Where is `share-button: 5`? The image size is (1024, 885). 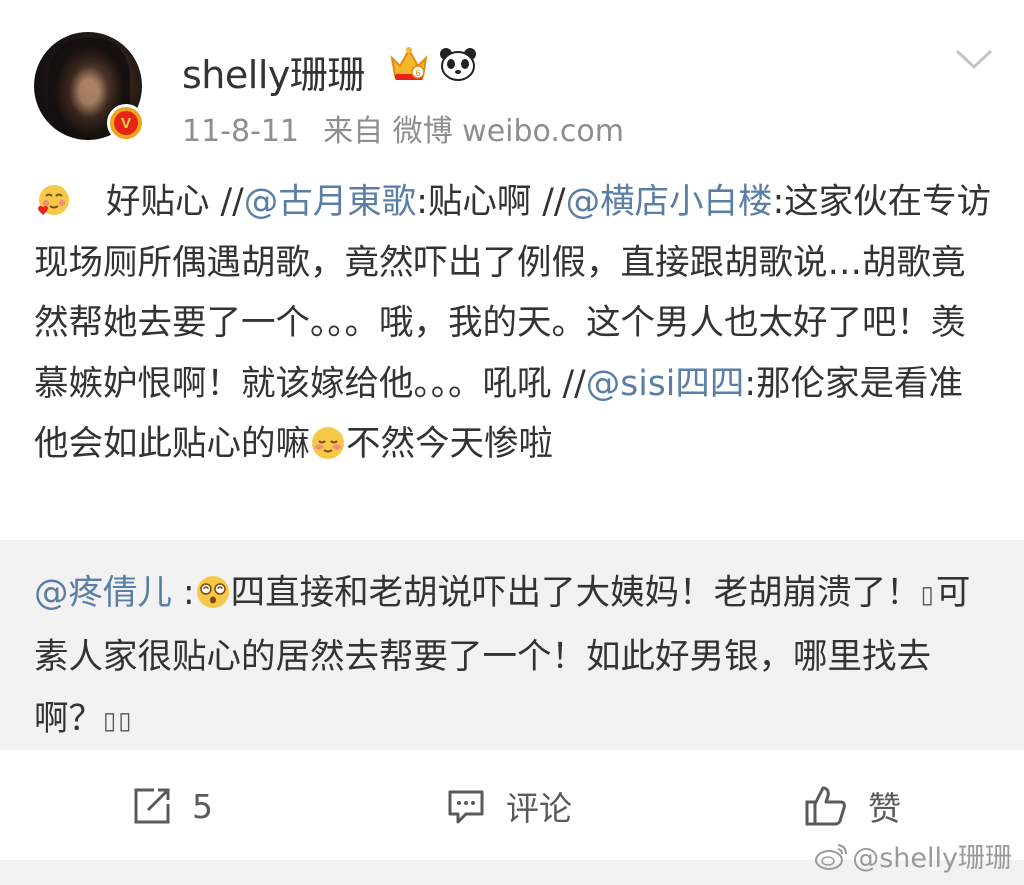 share-button: 5 is located at coordinates (172, 806).